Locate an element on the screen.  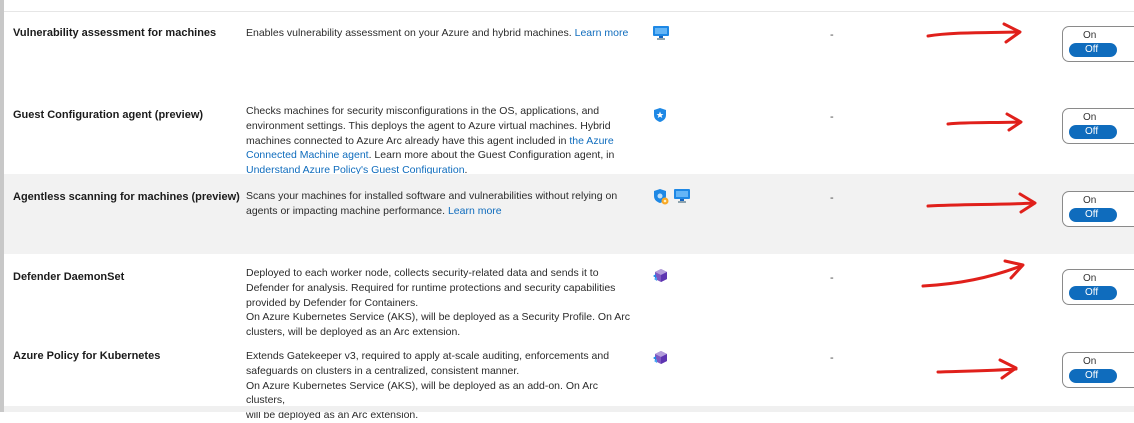
component-name: Vulnerability assessment for machines is located at coordinates (115, 33).